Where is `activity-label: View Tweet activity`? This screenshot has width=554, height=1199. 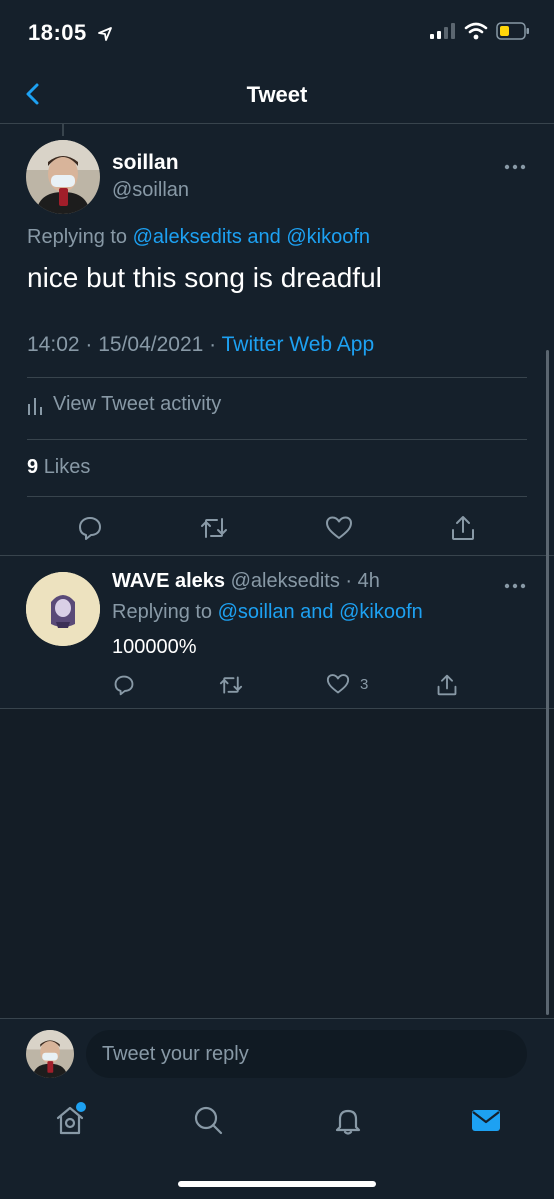 activity-label: View Tweet activity is located at coordinates (137, 404).